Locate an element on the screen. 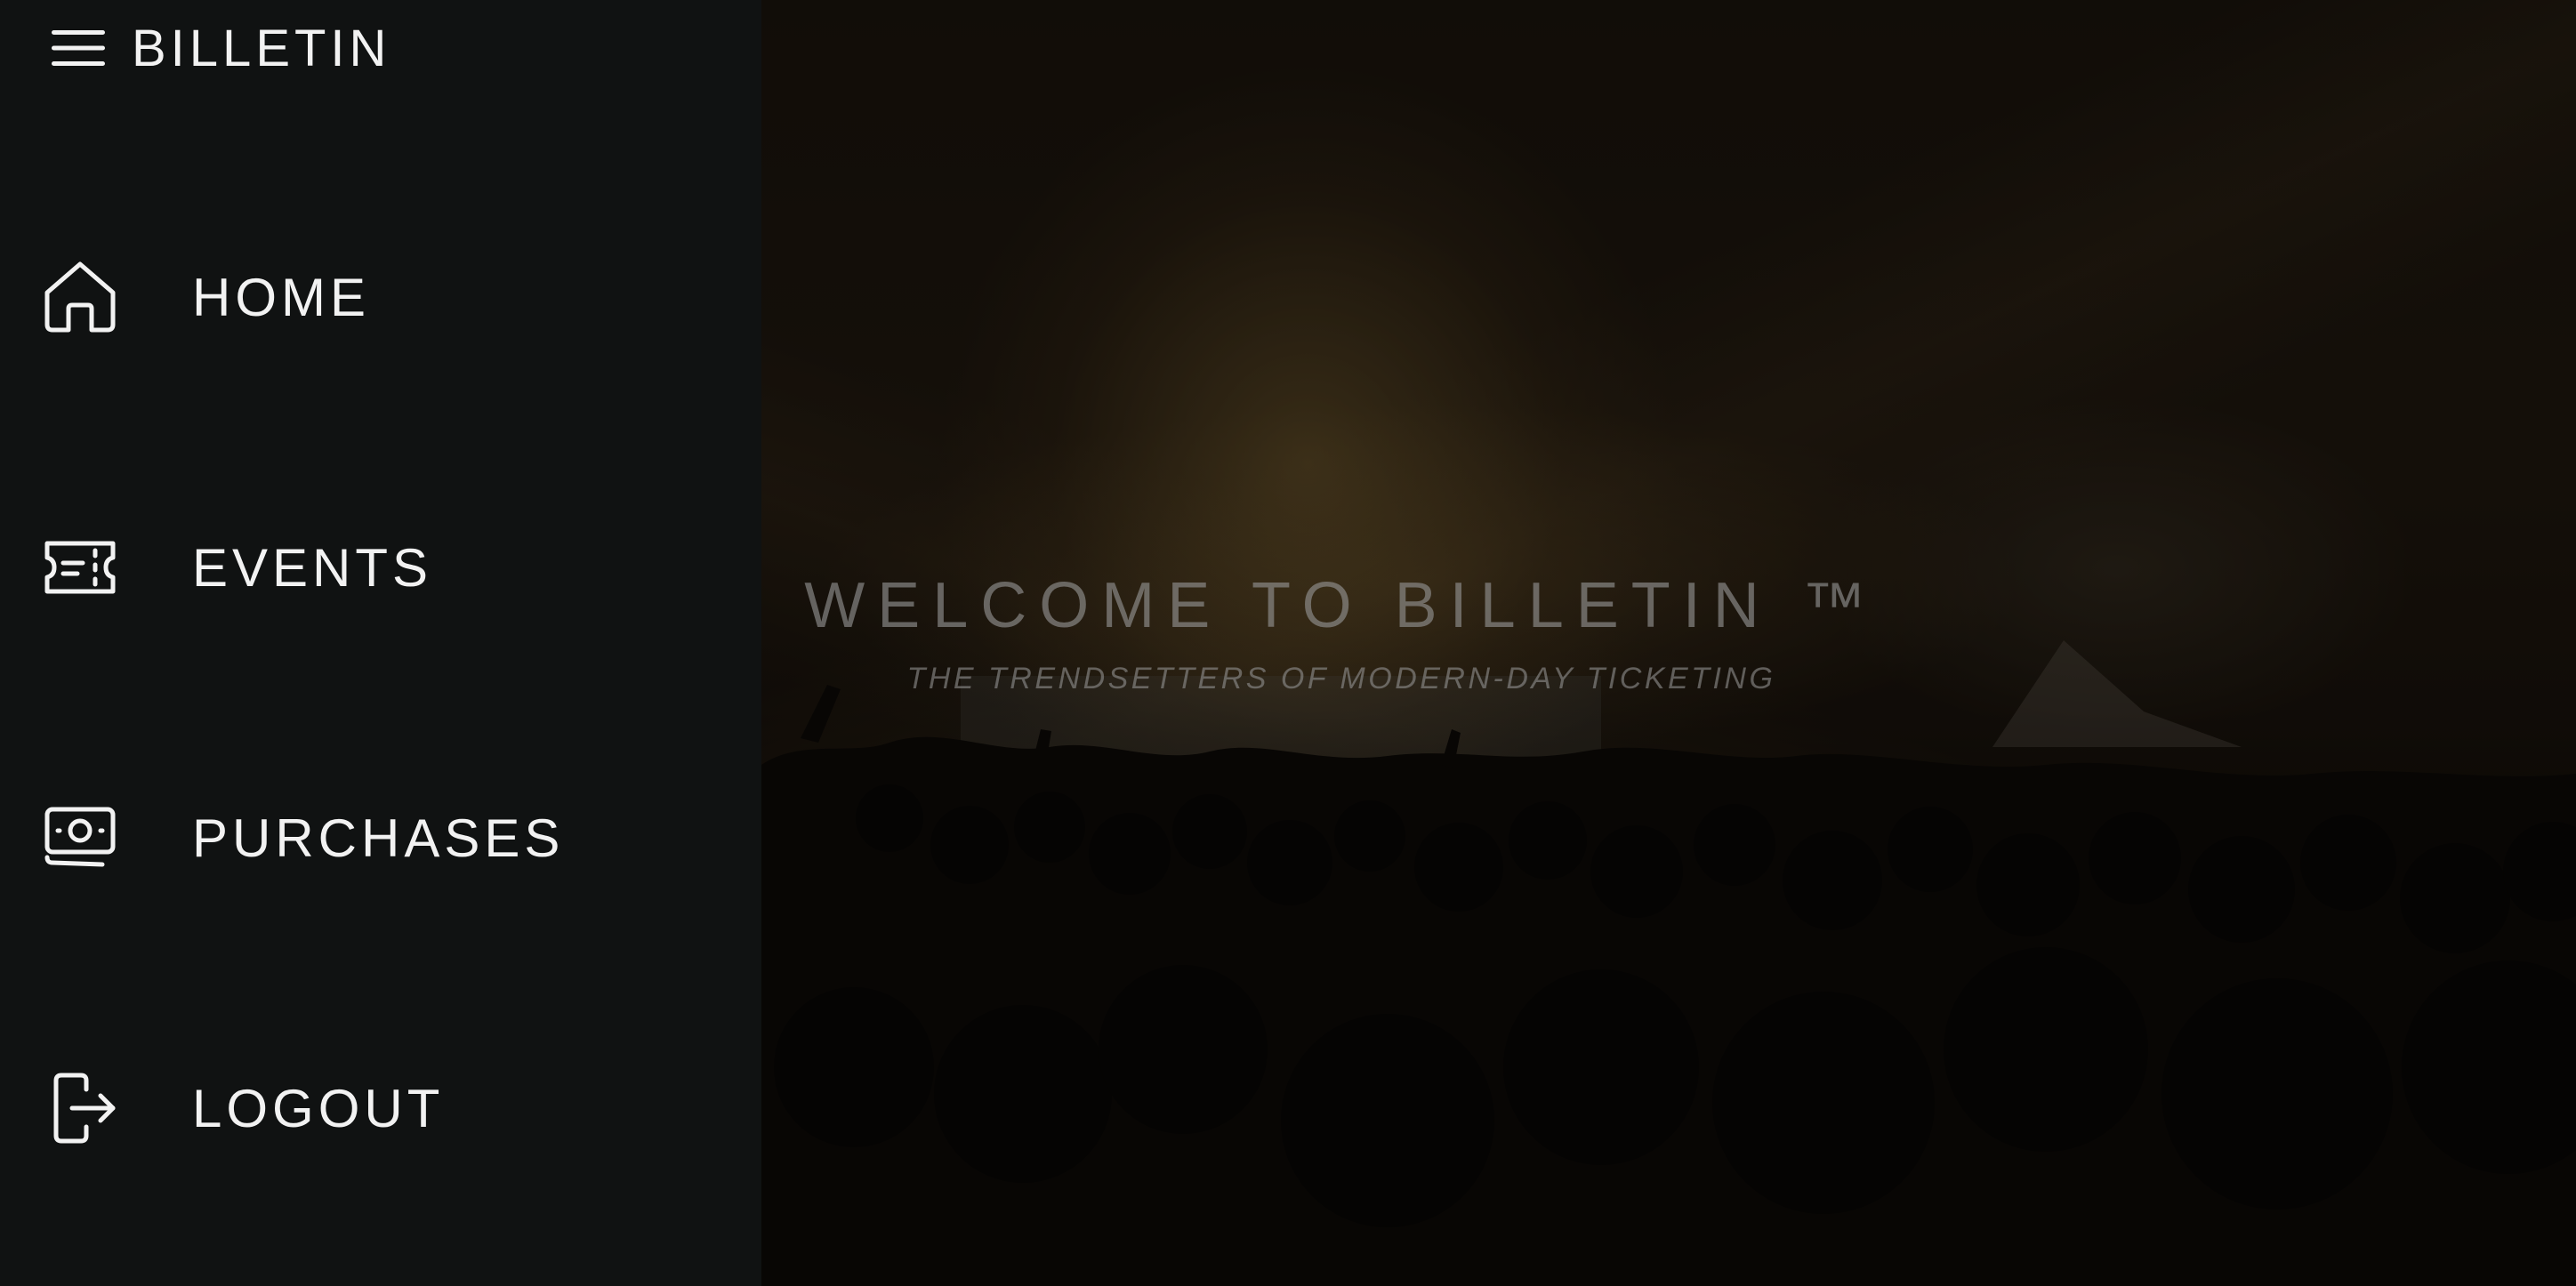 Image resolution: width=2576 pixels, height=1286 pixels. sidebar-item-purchases: PURCHASES is located at coordinates (300, 837).